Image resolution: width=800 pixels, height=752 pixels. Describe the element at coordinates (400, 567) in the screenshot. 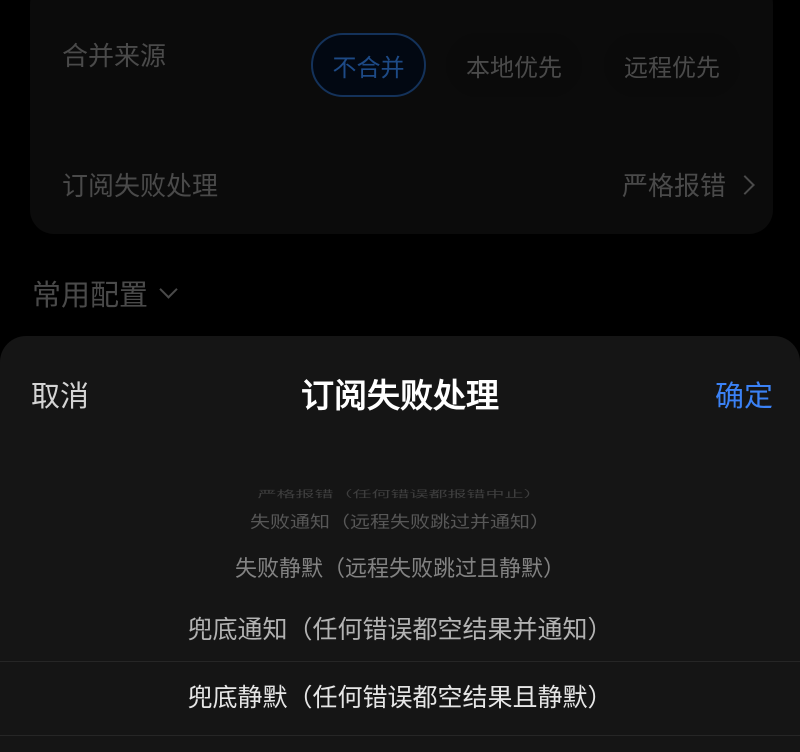

I see `picker-option-fail-silent: 失败静默（远程失败跳过且静默）` at that location.